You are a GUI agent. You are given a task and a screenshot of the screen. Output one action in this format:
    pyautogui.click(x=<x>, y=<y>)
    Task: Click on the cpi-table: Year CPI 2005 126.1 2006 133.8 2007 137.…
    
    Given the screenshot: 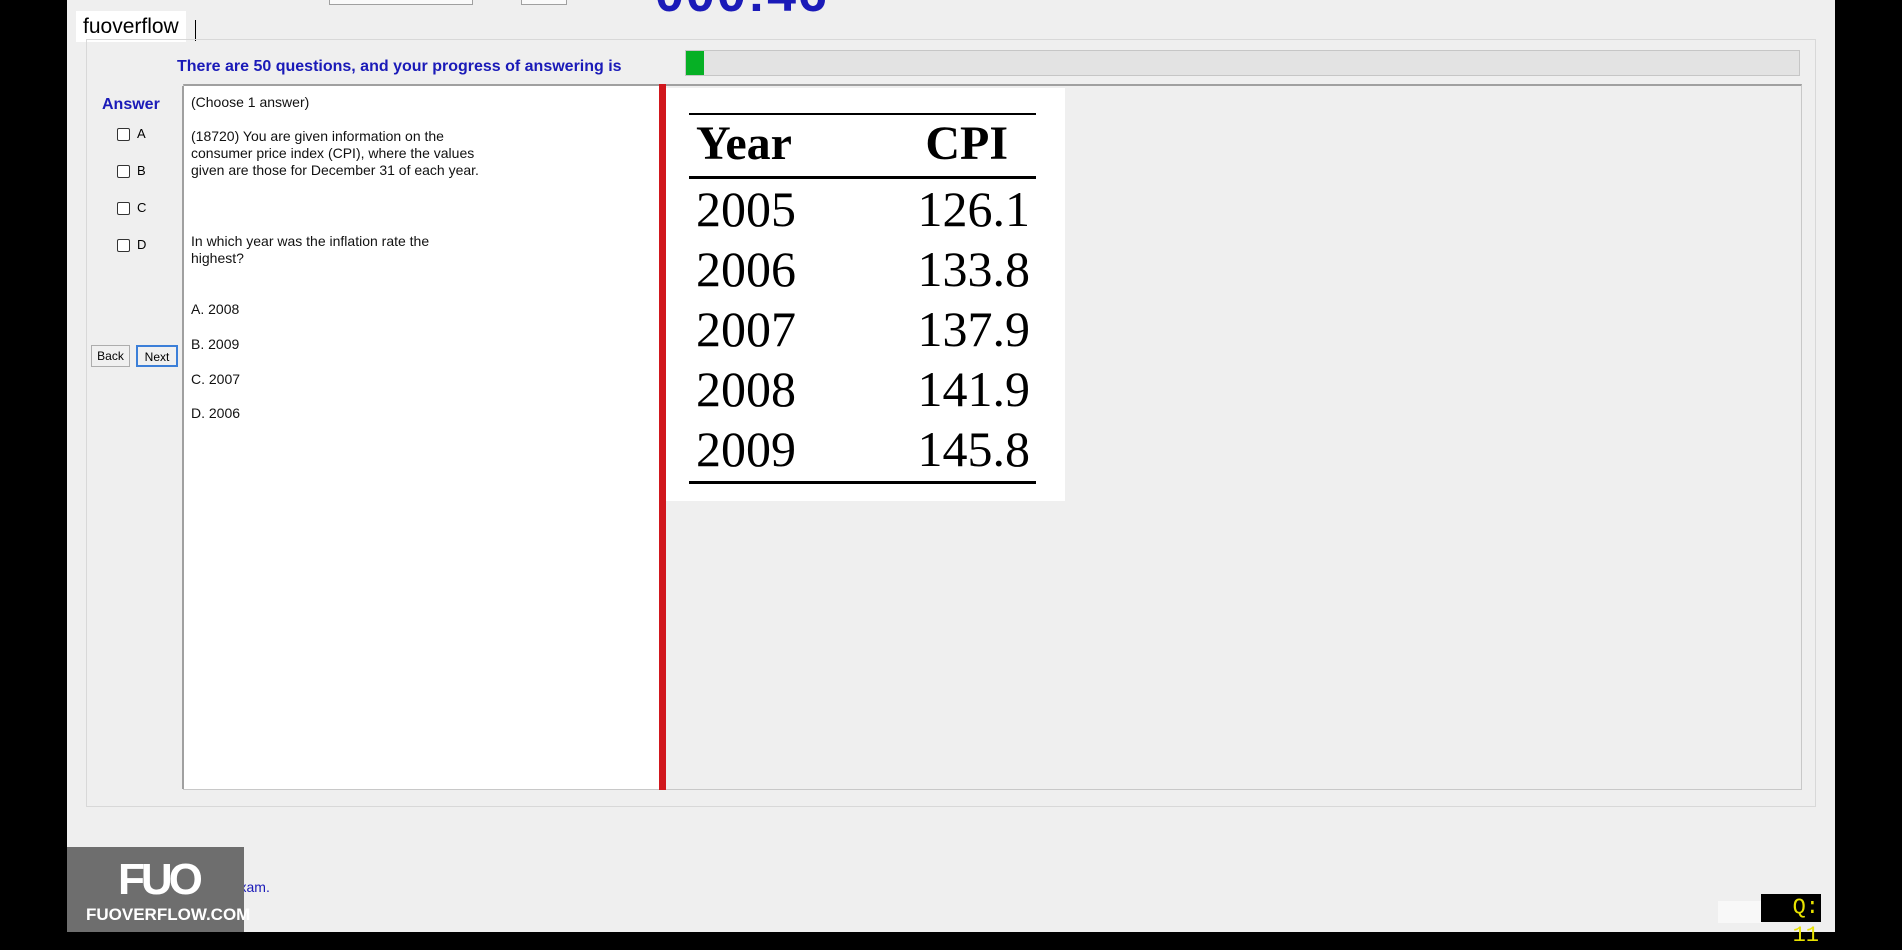 What is the action you would take?
    pyautogui.click(x=862, y=298)
    